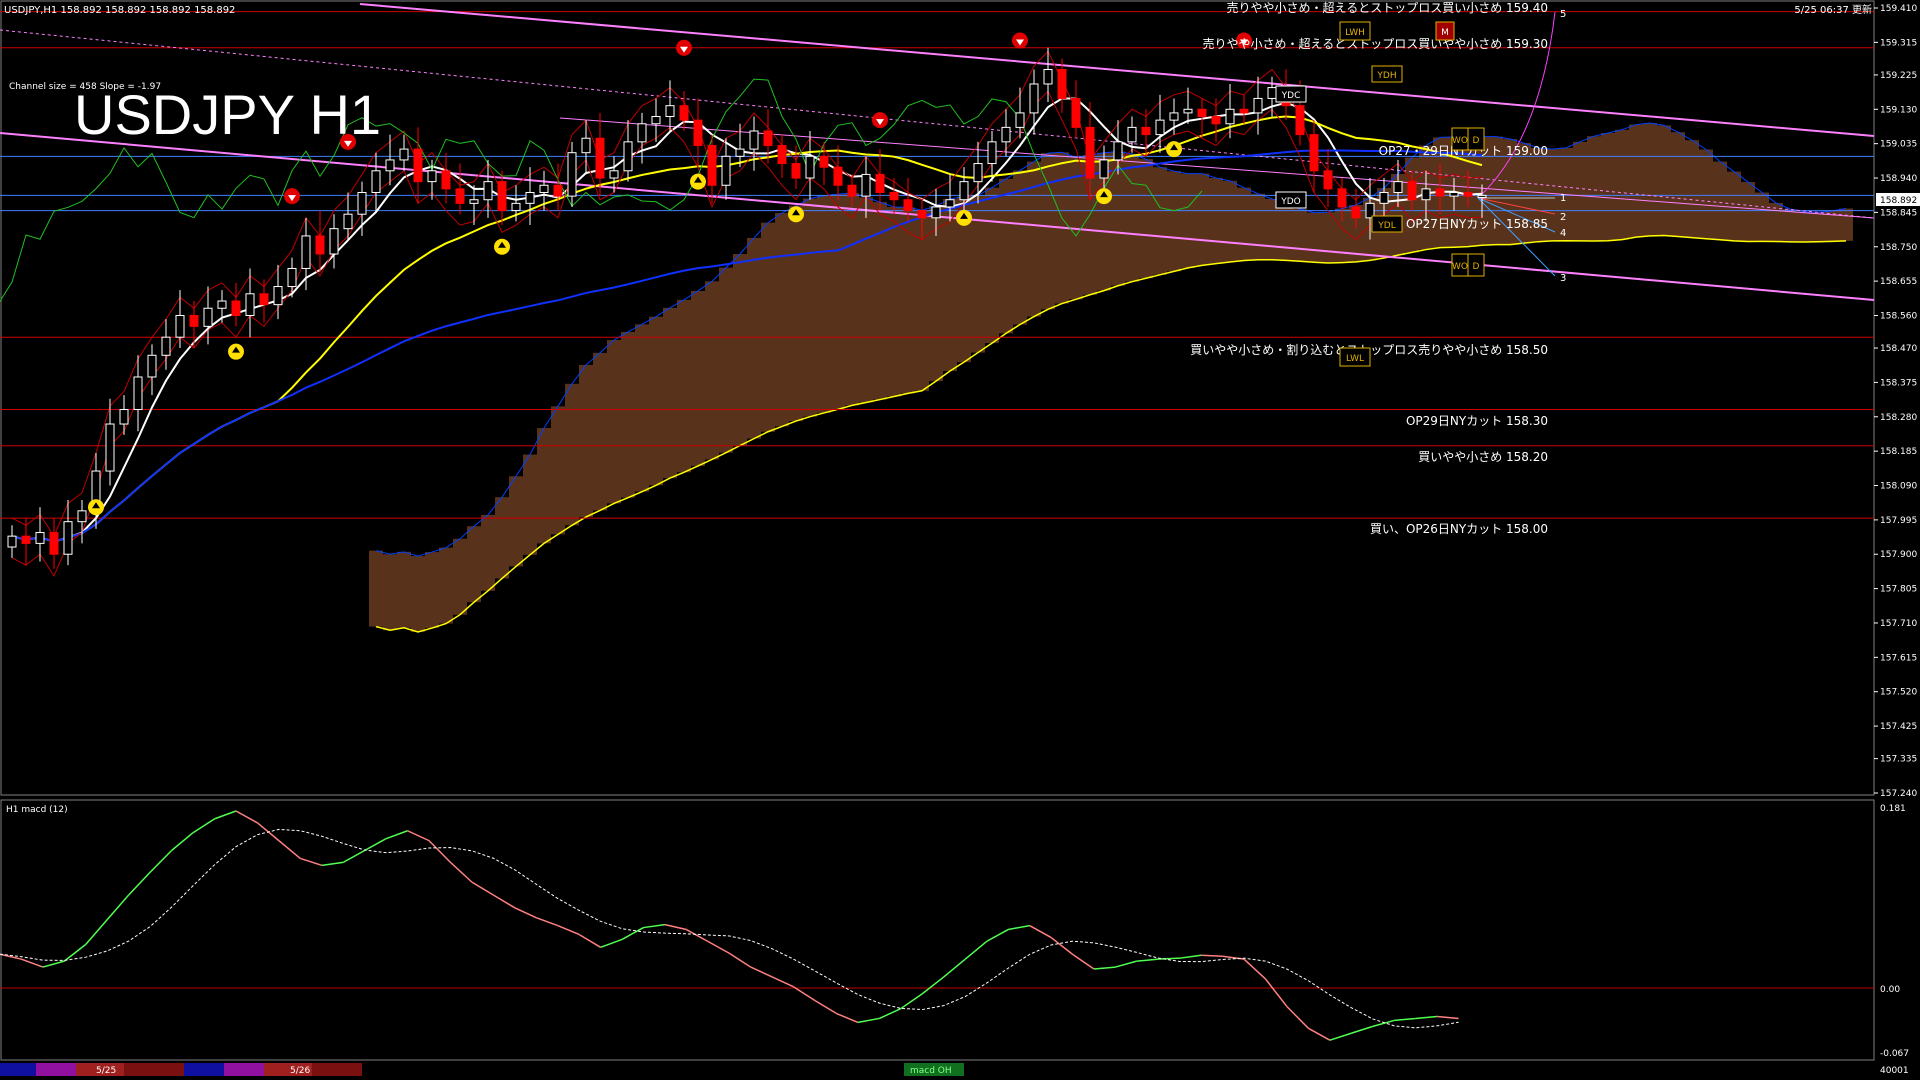 Image resolution: width=1920 pixels, height=1080 pixels. Describe the element at coordinates (1355, 357) in the screenshot. I see `lwl-marker: LWL` at that location.